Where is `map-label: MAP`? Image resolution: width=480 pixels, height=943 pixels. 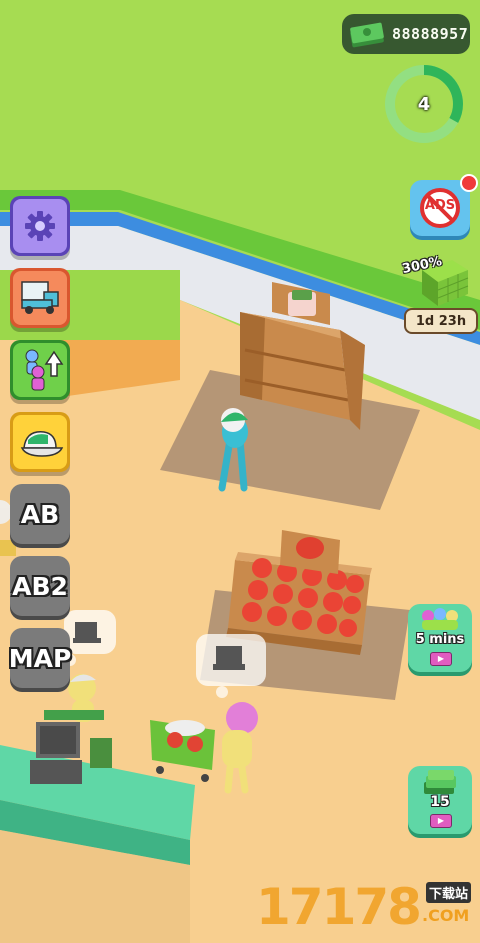 map-label: MAP is located at coordinates (40, 658).